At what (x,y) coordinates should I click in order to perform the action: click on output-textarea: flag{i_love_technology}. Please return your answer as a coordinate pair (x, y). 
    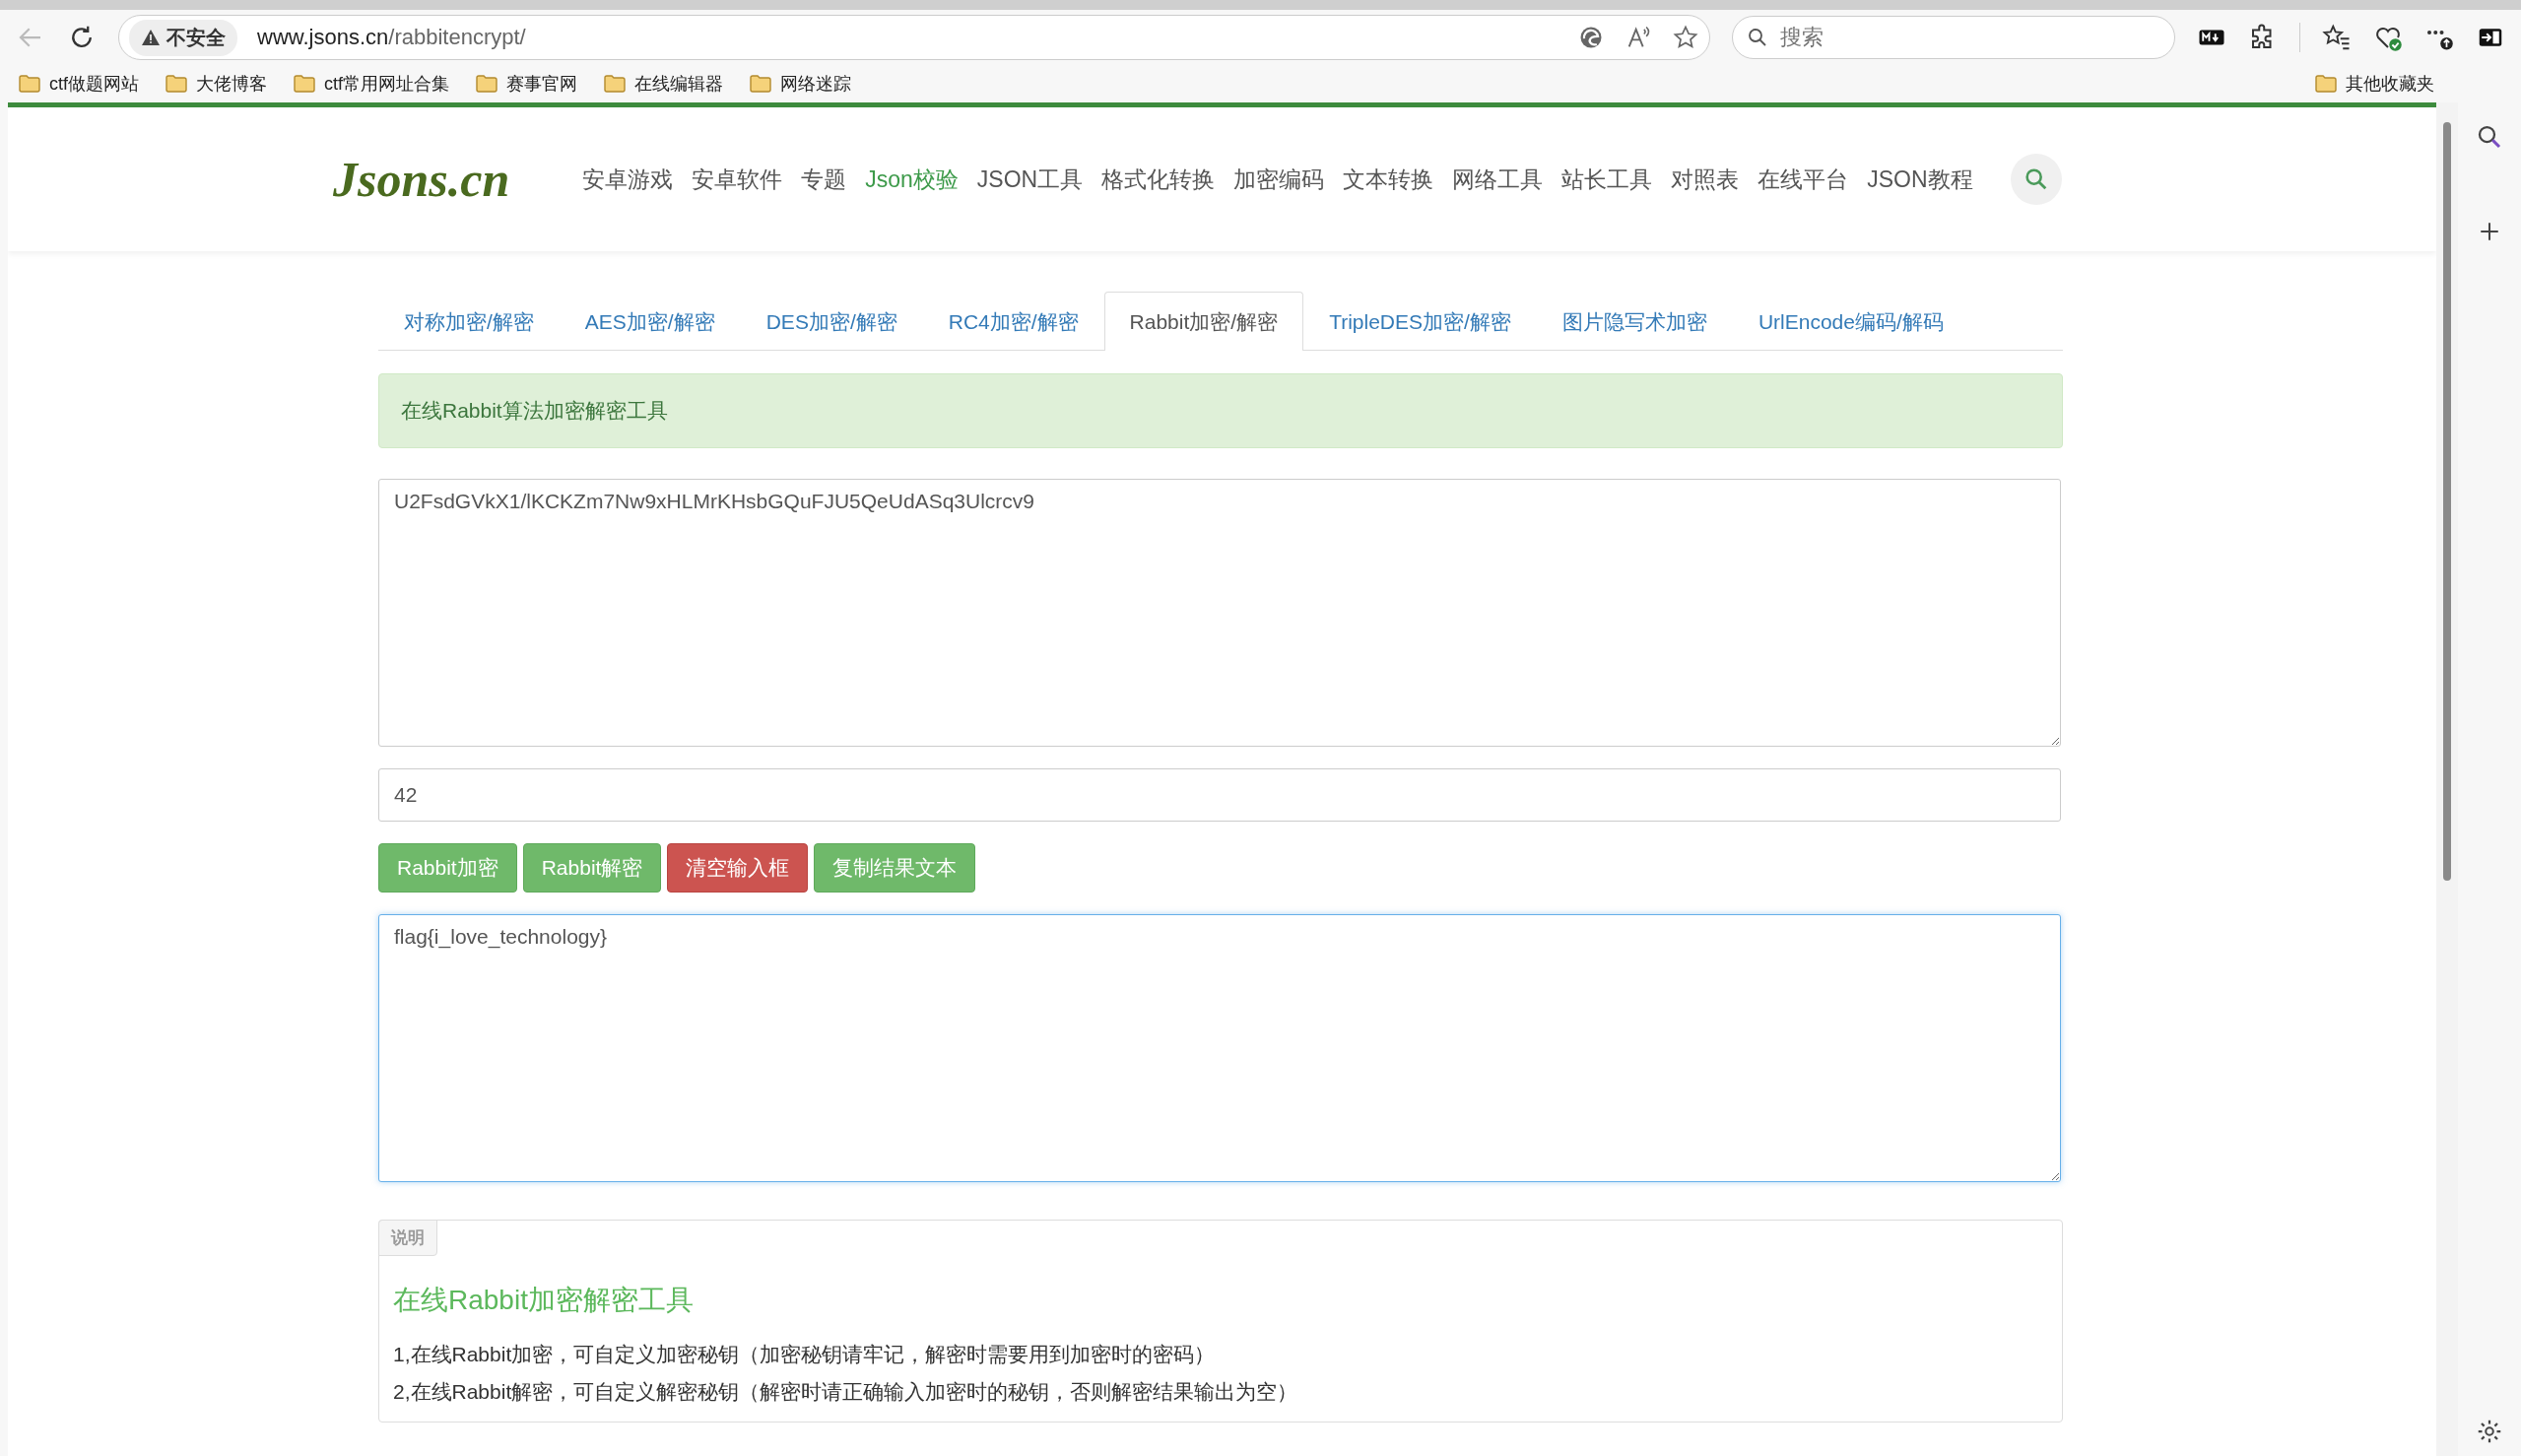
    Looking at the image, I should click on (1219, 1048).